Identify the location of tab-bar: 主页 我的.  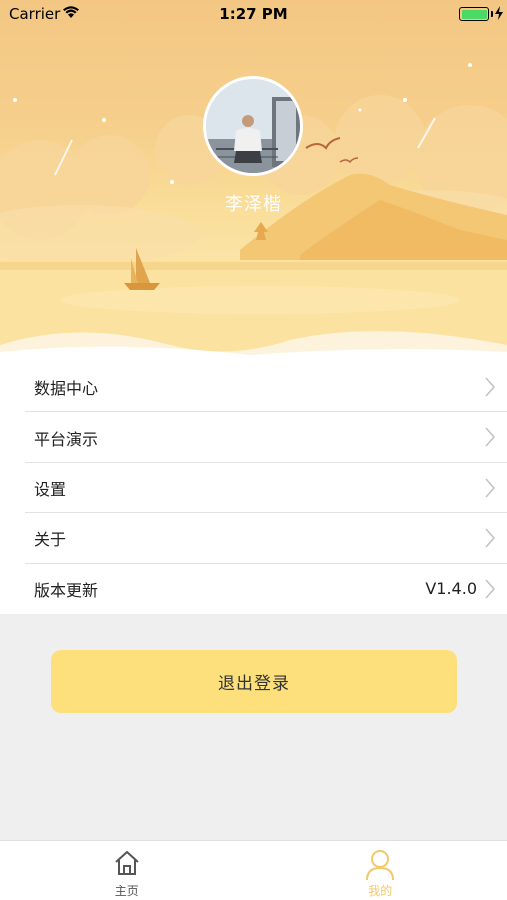
(253, 870).